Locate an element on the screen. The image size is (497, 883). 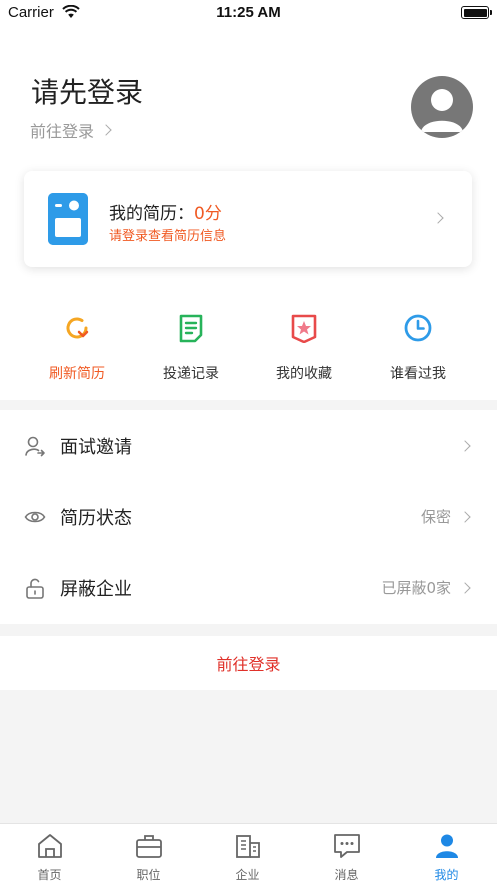
briefcase-icon is located at coordinates (148, 846).